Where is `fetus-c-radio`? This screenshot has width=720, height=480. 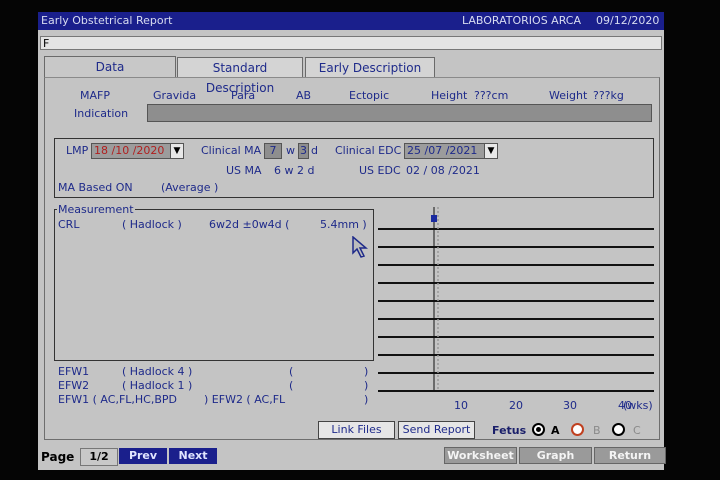
fetus-c-radio is located at coordinates (618, 429).